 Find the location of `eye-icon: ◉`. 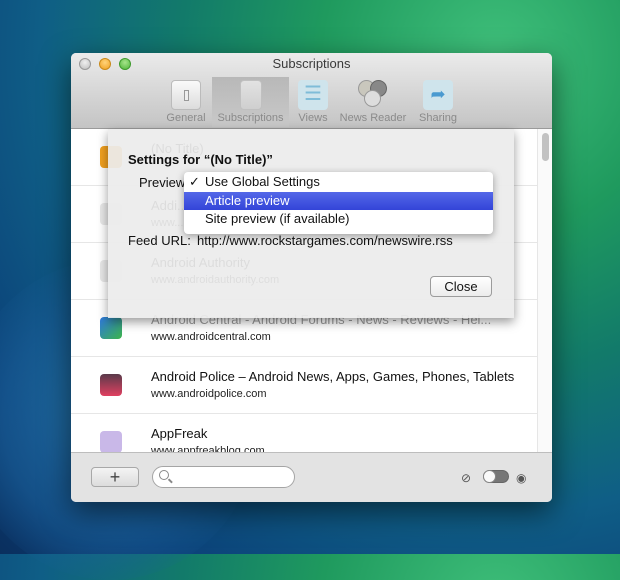

eye-icon: ◉ is located at coordinates (521, 478).